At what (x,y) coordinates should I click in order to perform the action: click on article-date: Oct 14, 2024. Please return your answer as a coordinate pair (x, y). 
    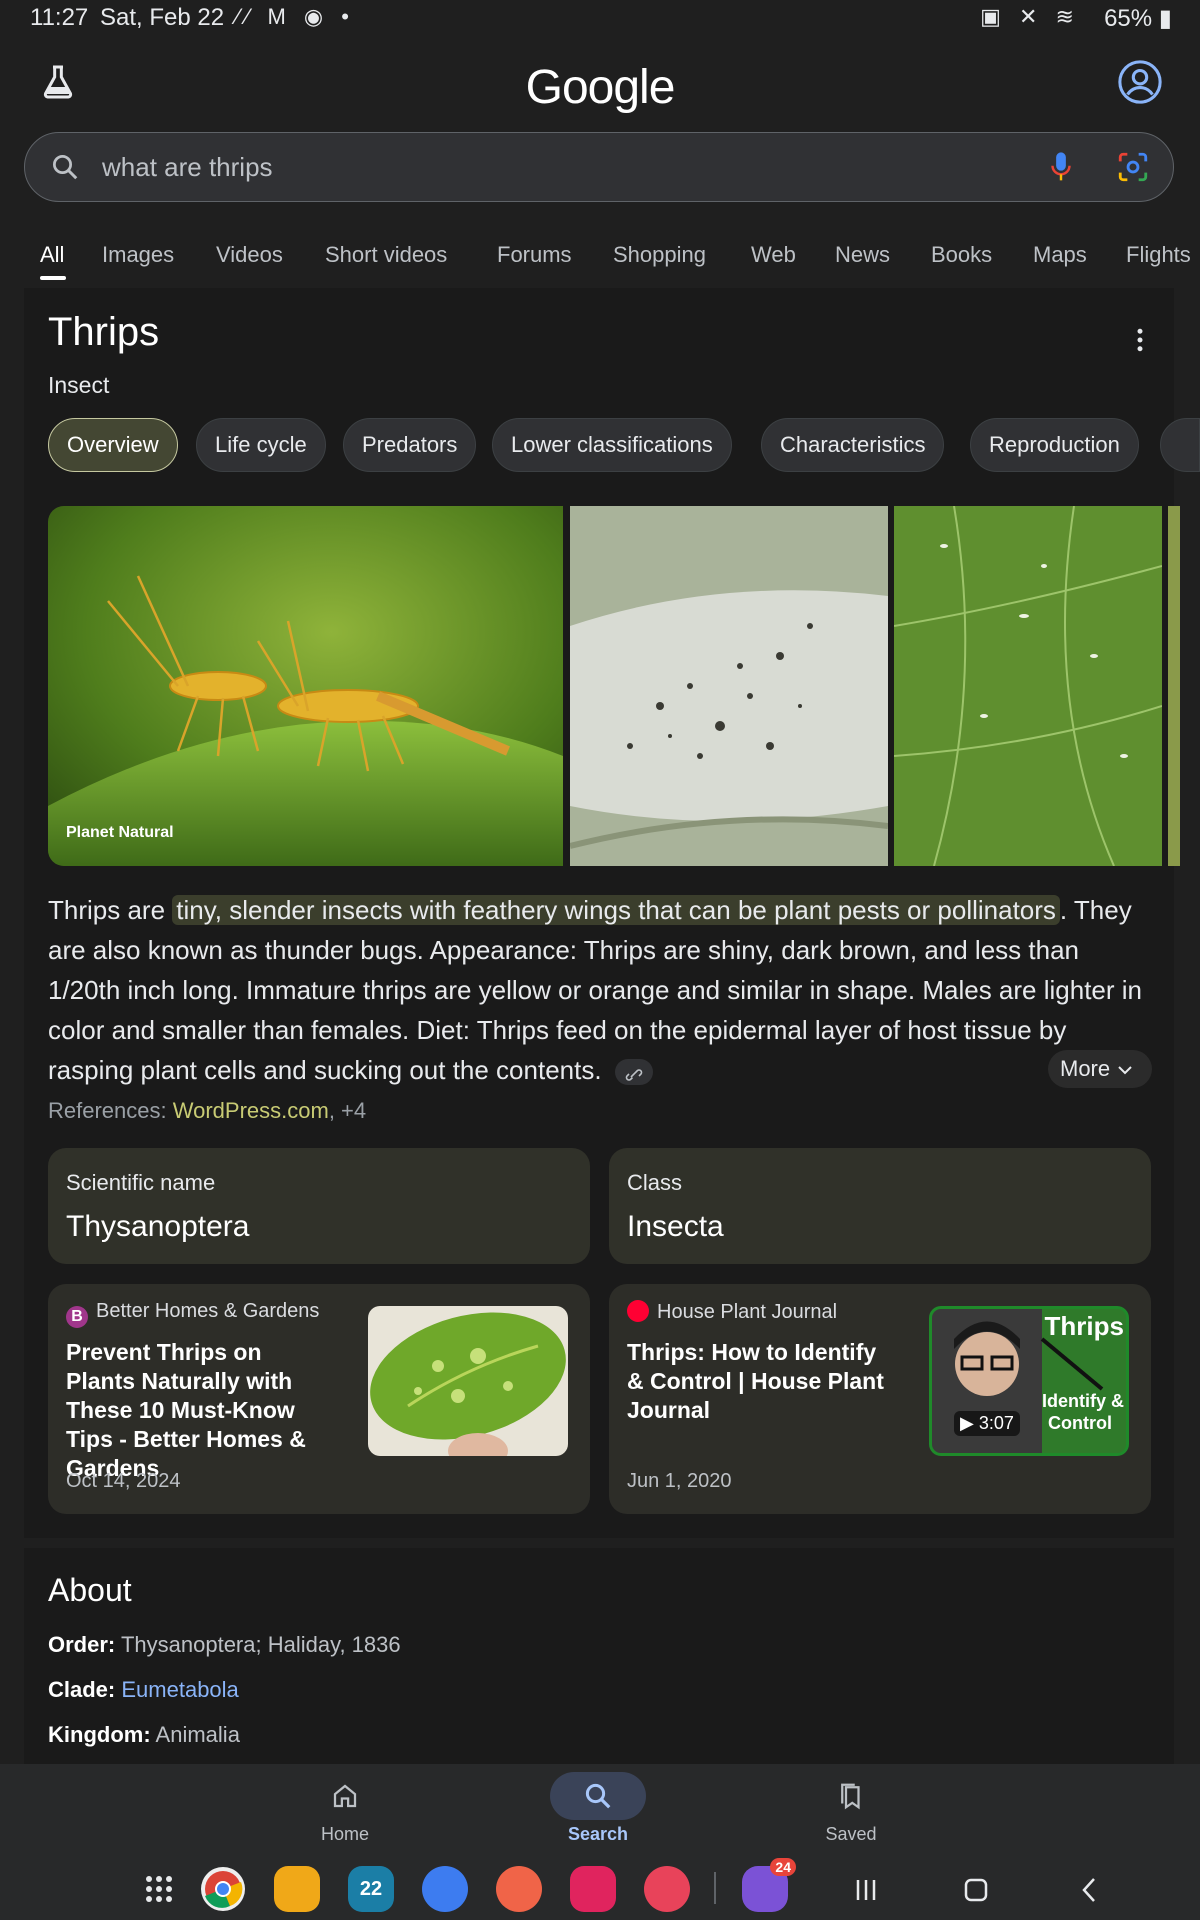
    Looking at the image, I should click on (123, 1481).